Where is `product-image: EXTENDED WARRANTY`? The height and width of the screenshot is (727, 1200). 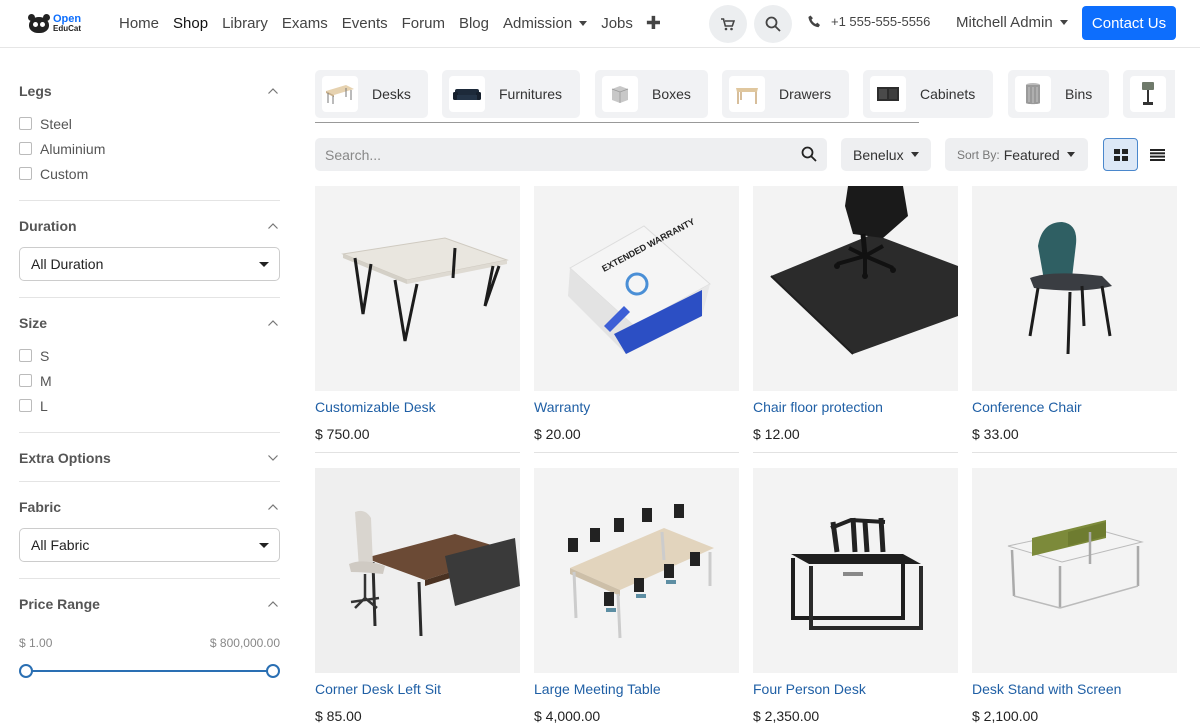
product-image: EXTENDED WARRANTY is located at coordinates (636, 288).